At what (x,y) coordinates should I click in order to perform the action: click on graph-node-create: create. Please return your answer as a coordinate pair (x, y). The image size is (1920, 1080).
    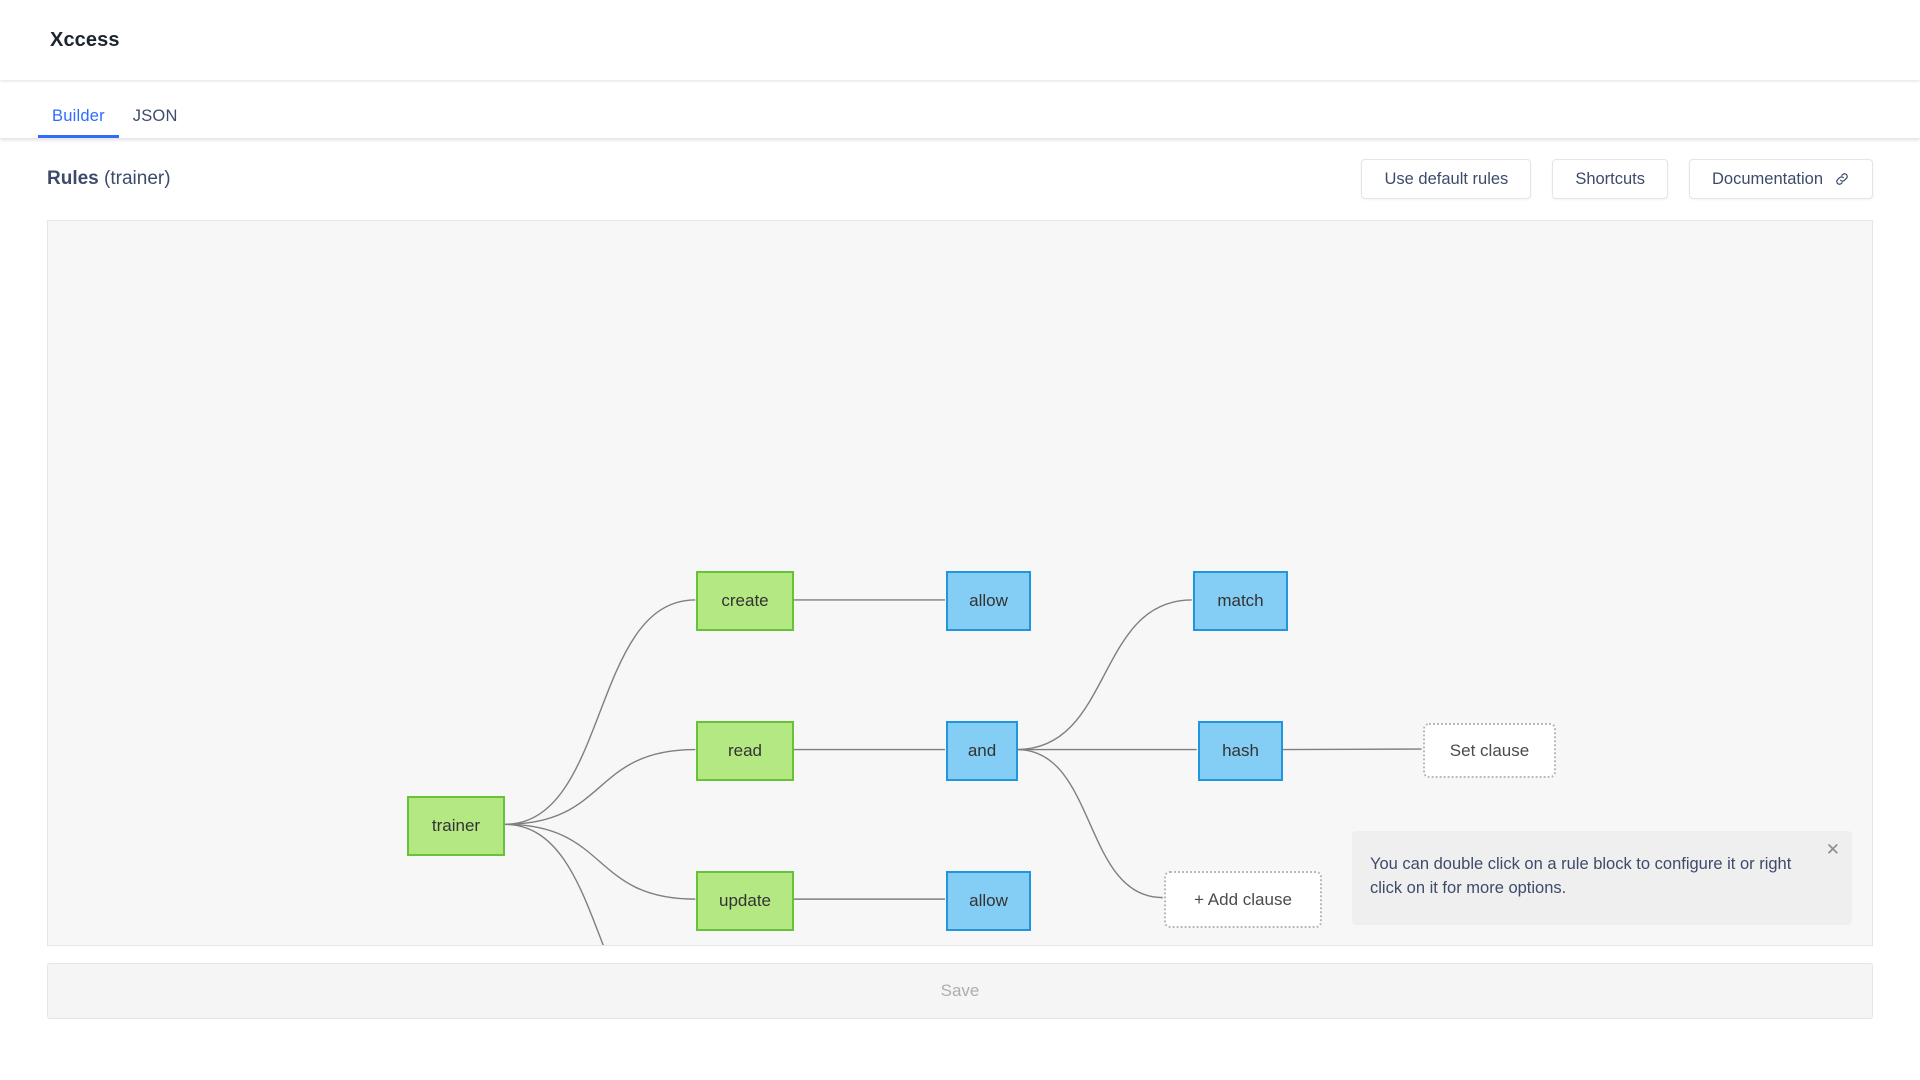
    Looking at the image, I should click on (745, 601).